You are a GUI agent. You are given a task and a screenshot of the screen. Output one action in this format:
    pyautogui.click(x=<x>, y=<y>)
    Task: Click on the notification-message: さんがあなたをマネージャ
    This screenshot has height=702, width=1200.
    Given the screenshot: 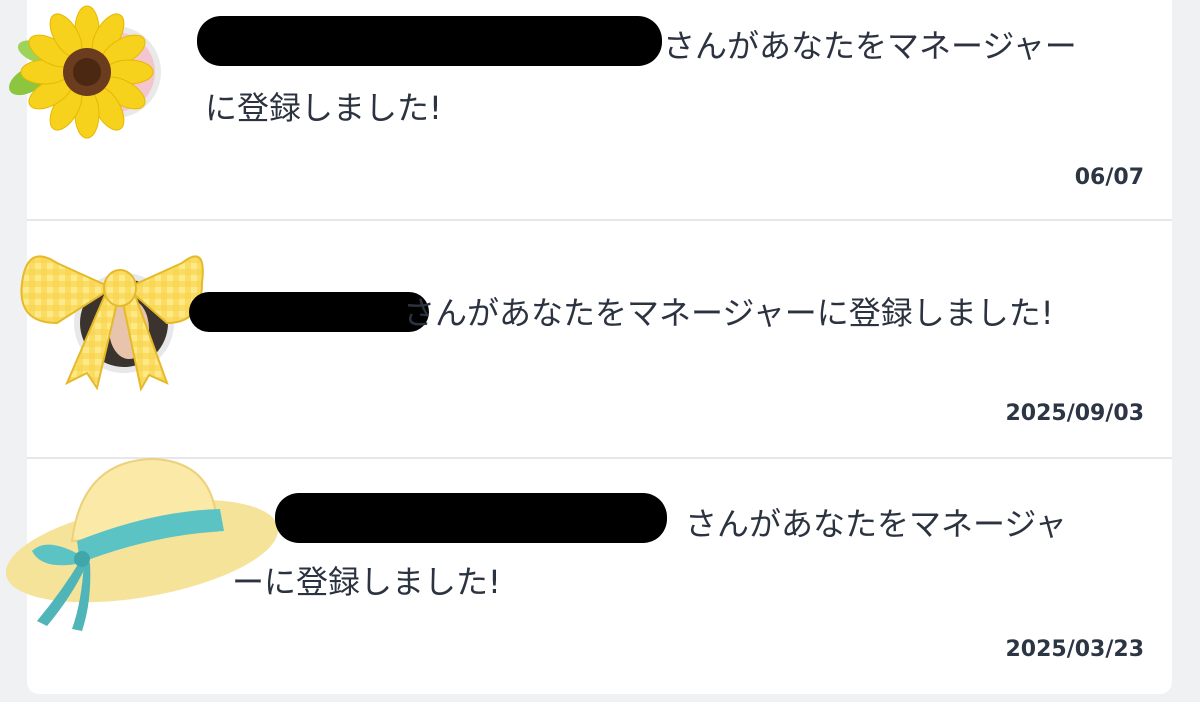 What is the action you would take?
    pyautogui.click(x=876, y=524)
    